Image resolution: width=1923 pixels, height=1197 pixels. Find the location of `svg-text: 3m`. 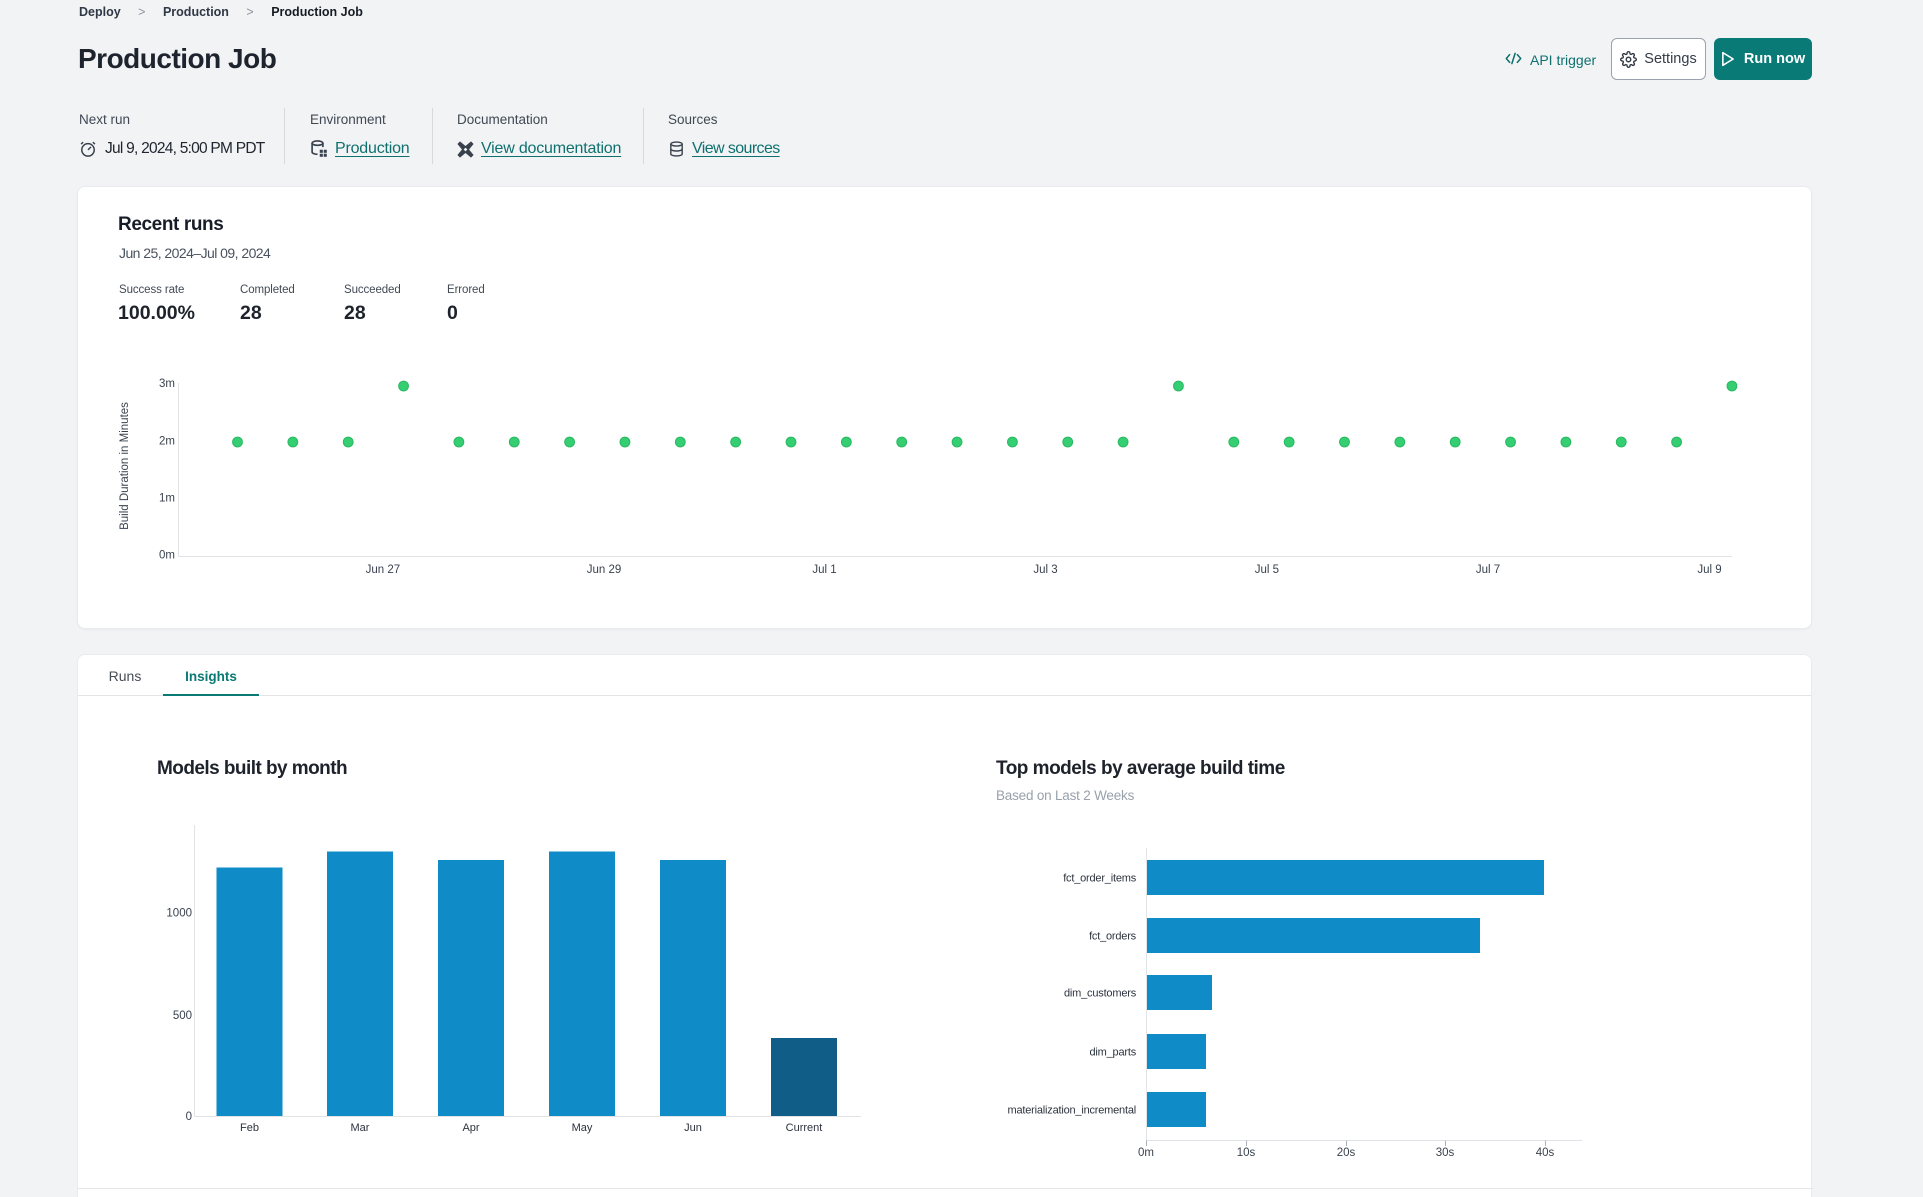

svg-text: 3m is located at coordinates (167, 384).